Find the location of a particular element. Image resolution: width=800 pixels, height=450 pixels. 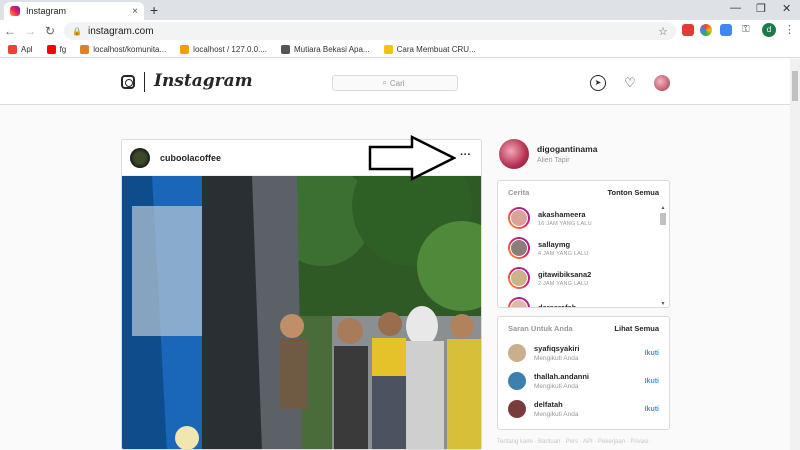

restore-icon: ❐ is located at coordinates (761, 8).